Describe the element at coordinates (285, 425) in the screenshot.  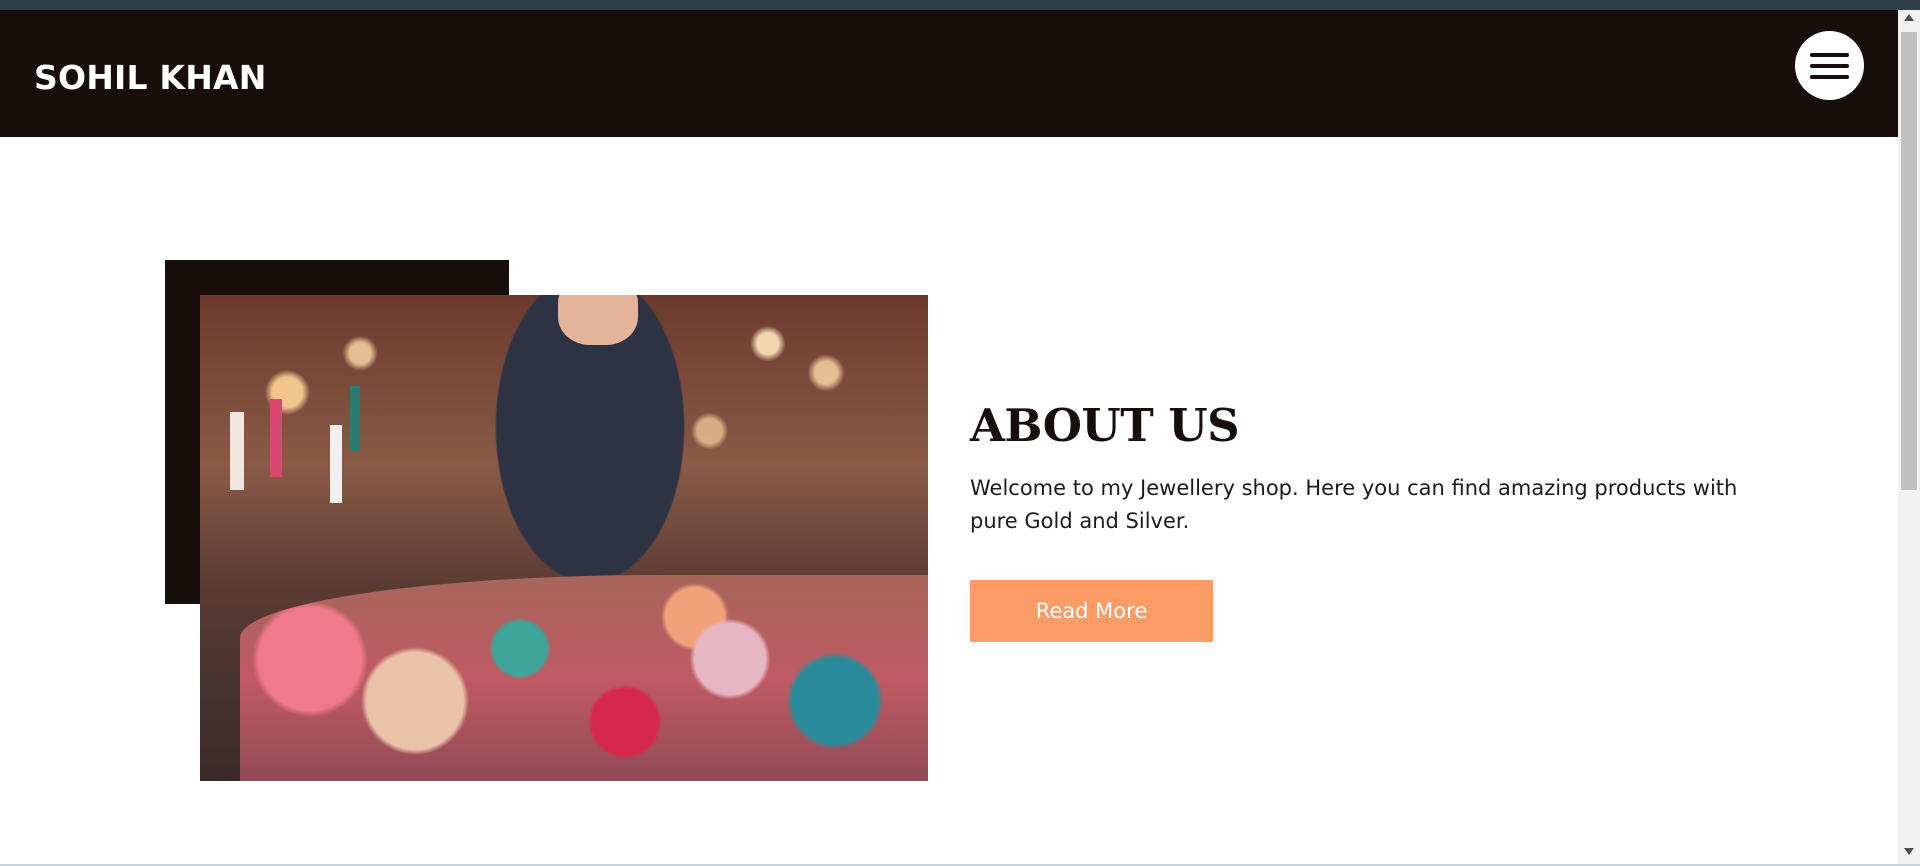
I see `hanging-tassels-image-detail` at that location.